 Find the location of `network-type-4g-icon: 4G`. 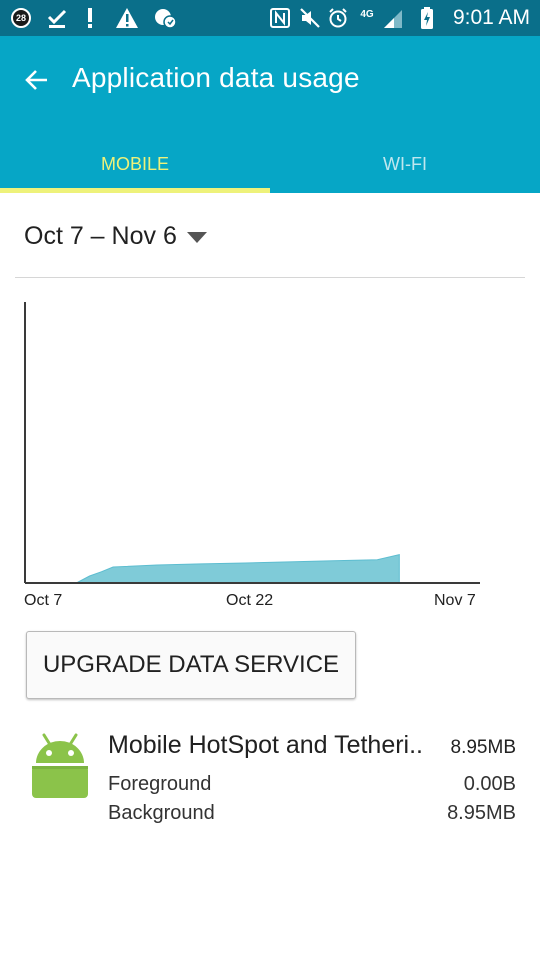

network-type-4g-icon: 4G is located at coordinates (367, 18).